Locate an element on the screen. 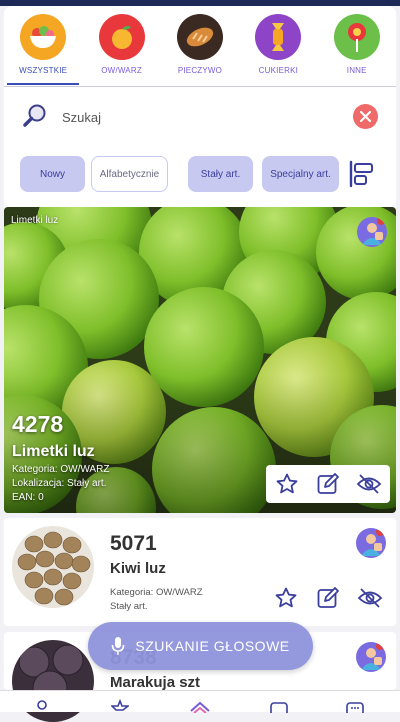  product-ean: EAN: 0 is located at coordinates (28, 497).